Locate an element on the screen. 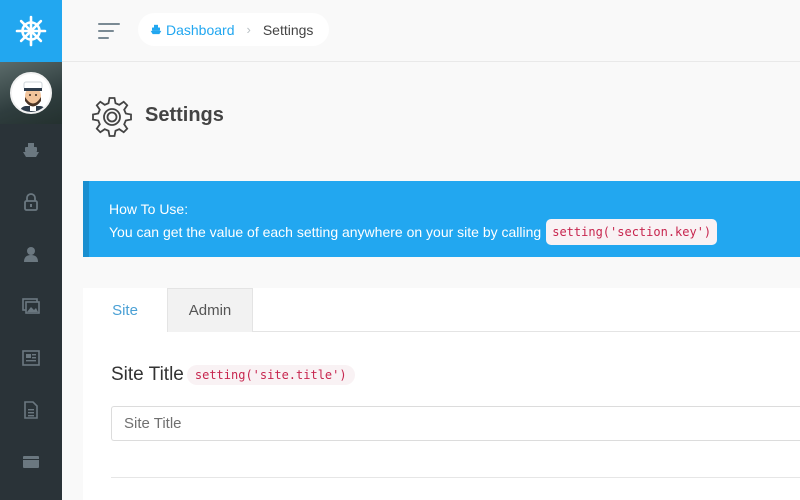 Image resolution: width=800 pixels, height=500 pixels. news-icon is located at coordinates (31, 358).